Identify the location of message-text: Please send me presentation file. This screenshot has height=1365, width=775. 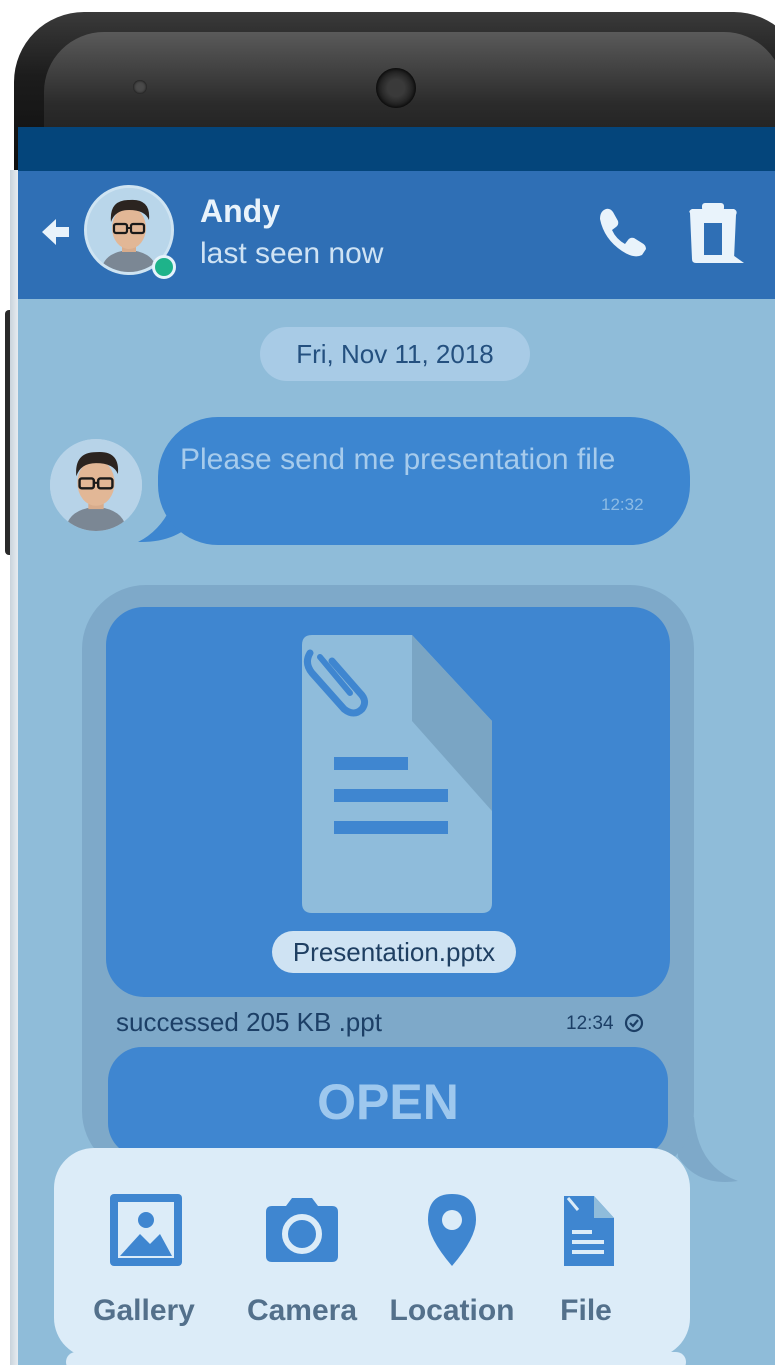
(398, 459).